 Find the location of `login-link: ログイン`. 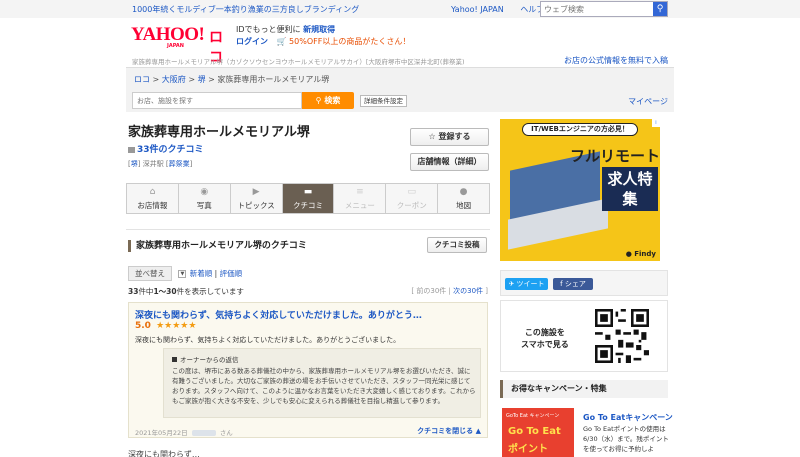

login-link: ログイン is located at coordinates (252, 41).